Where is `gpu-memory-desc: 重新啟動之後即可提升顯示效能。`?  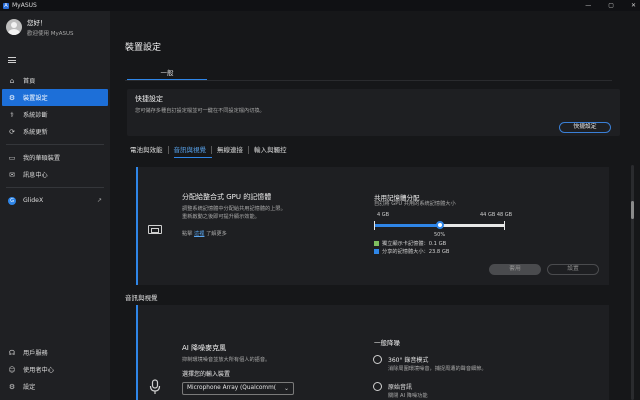 gpu-memory-desc: 重新啟動之後即可提升顯示效能。 is located at coordinates (221, 217).